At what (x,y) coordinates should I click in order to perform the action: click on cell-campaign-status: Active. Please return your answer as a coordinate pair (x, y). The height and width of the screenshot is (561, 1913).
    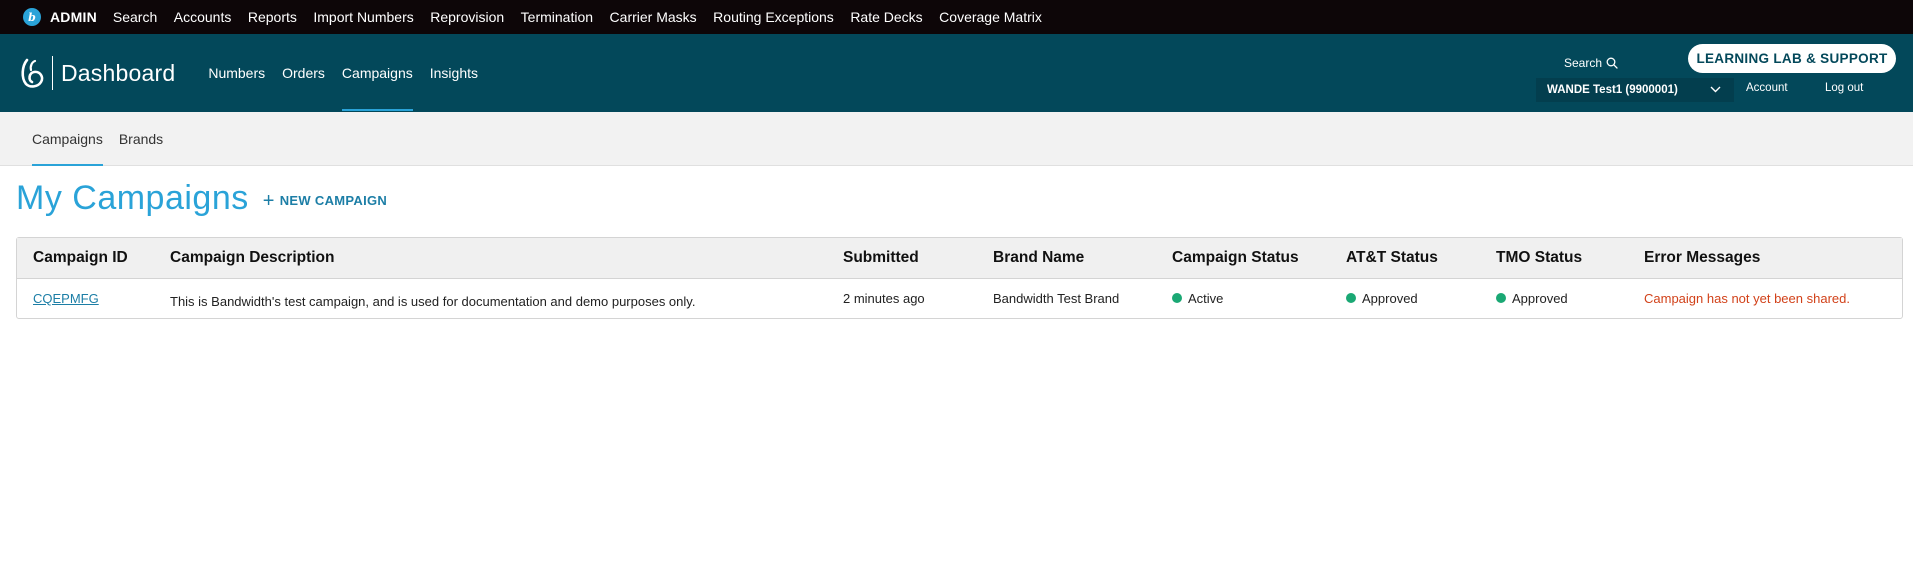
    Looking at the image, I should click on (1259, 298).